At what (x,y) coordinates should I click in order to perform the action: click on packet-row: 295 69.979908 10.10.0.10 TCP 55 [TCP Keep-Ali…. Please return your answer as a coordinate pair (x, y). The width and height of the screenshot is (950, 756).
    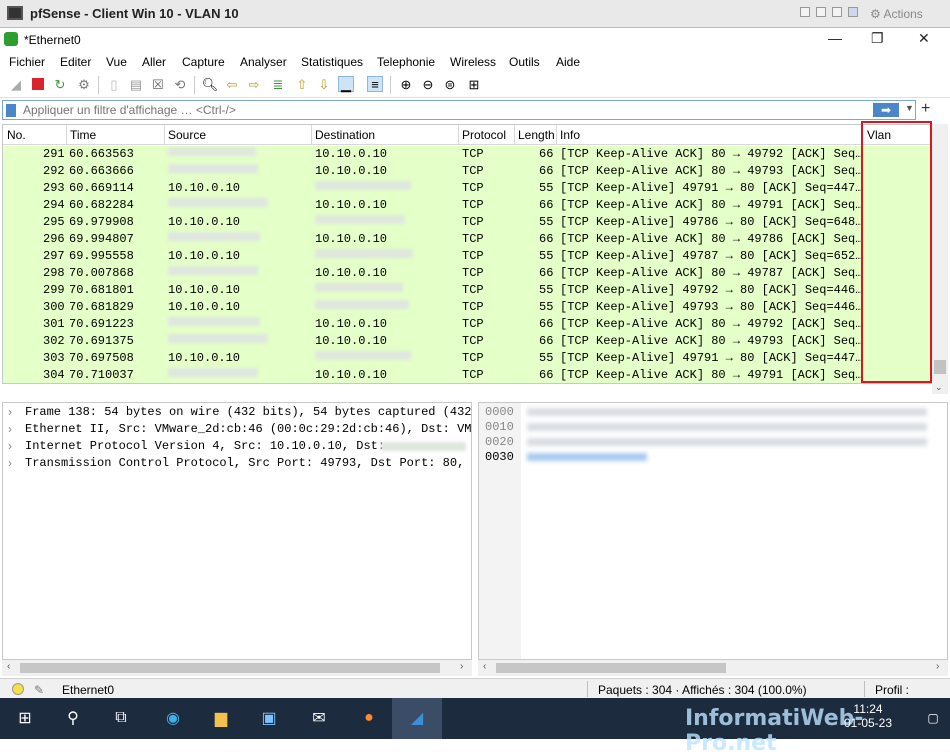
    Looking at the image, I should click on (467, 222).